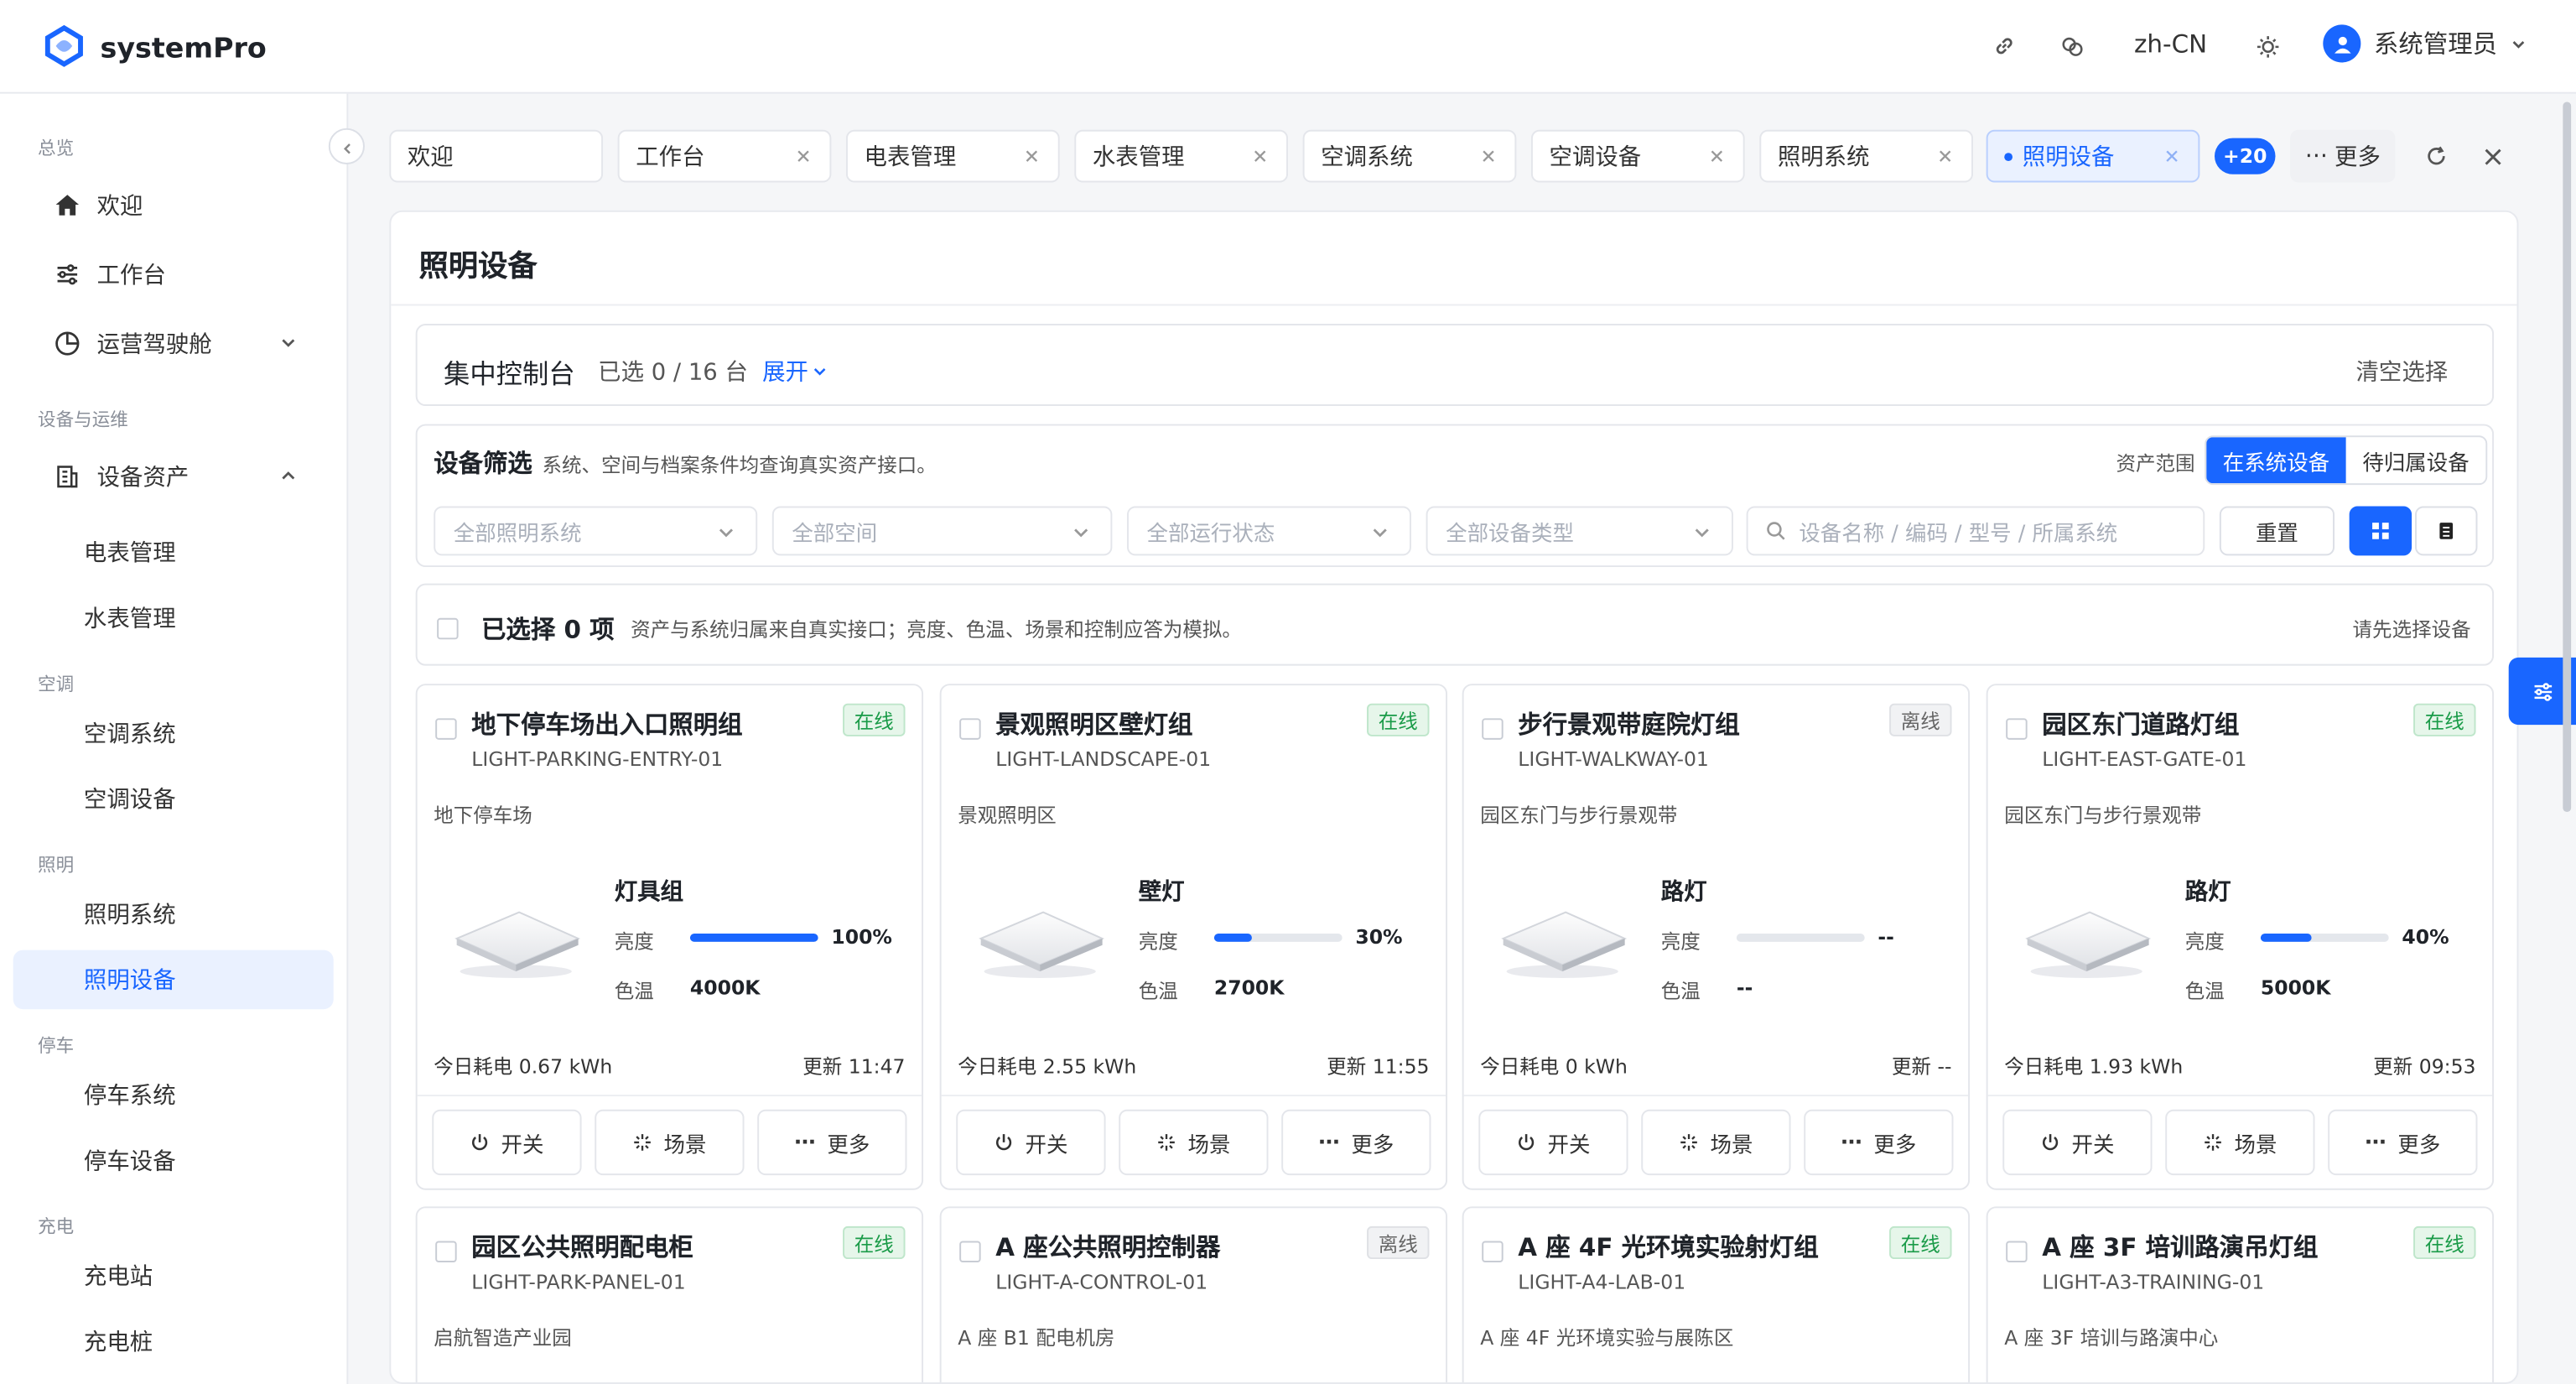  I want to click on sidebar-item-label: 欢迎, so click(119, 207).